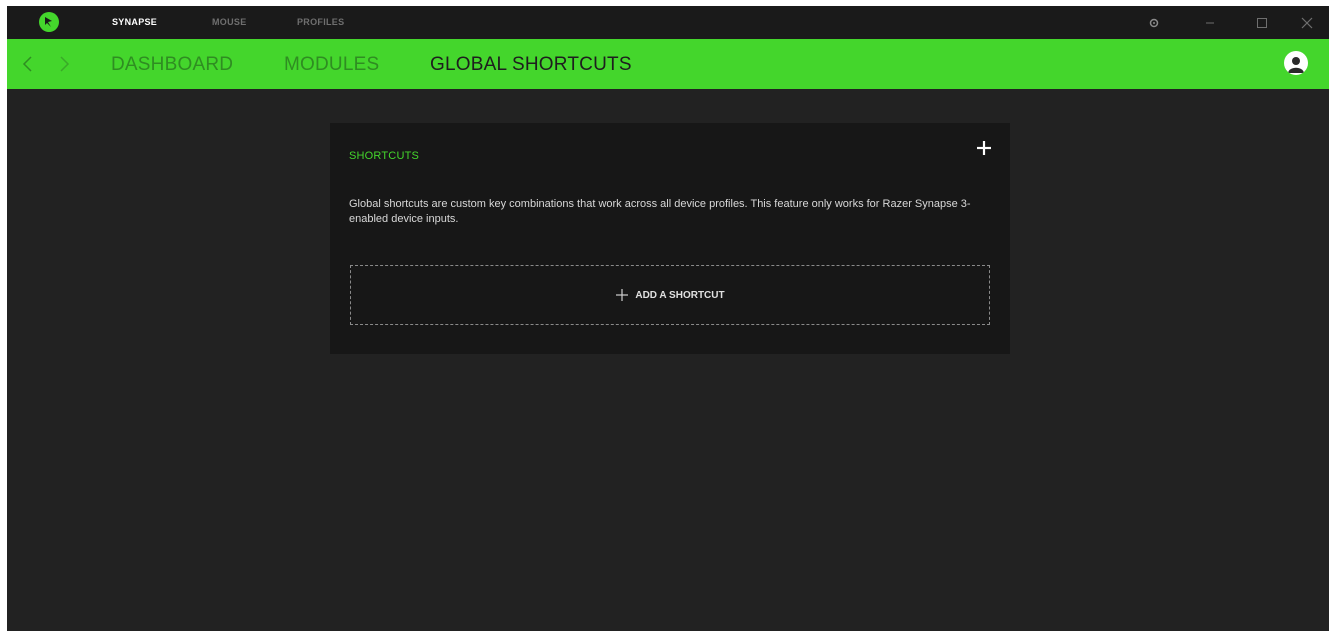 The width and height of the screenshot is (1336, 631). What do you see at coordinates (28, 64) in the screenshot?
I see `chevron-left-icon` at bounding box center [28, 64].